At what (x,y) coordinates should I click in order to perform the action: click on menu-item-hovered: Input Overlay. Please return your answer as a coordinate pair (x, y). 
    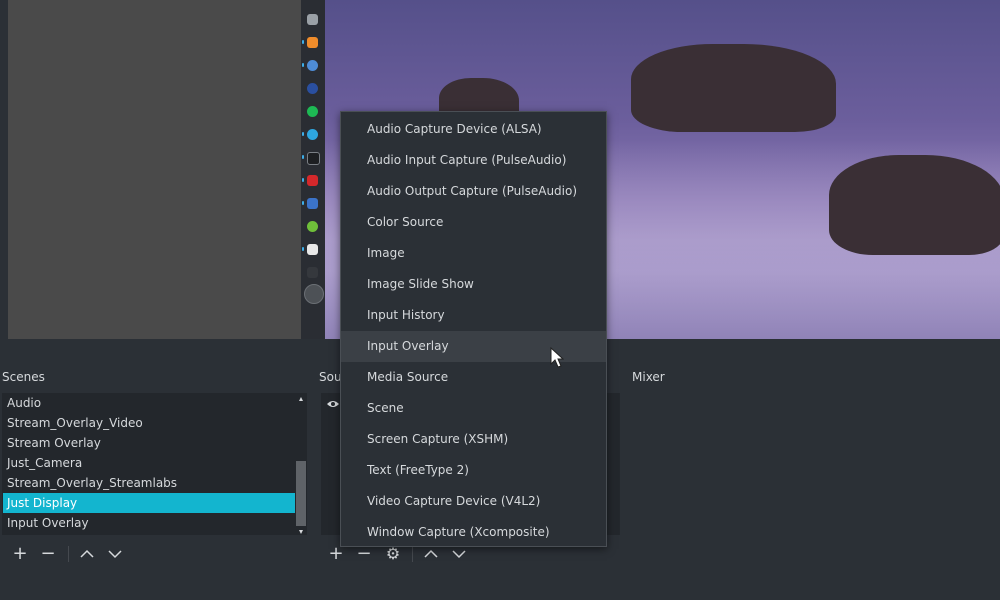
    Looking at the image, I should click on (473, 346).